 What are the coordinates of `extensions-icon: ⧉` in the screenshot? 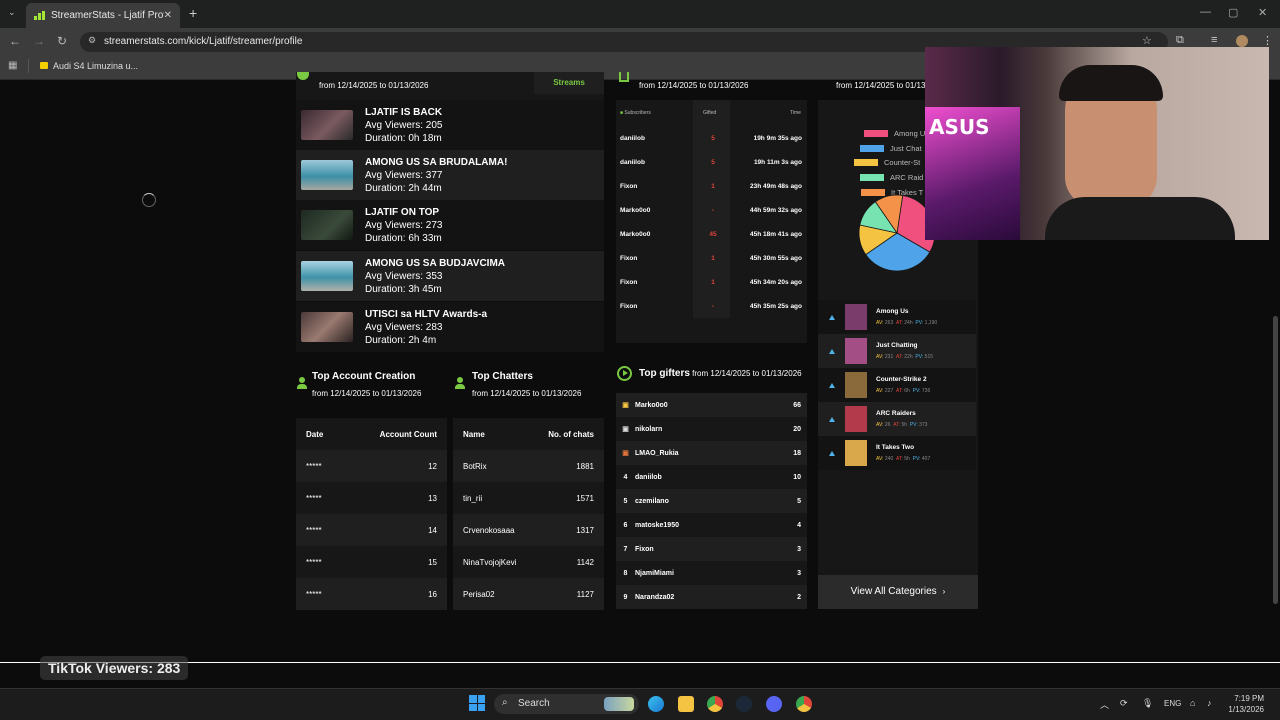 It's located at (1180, 40).